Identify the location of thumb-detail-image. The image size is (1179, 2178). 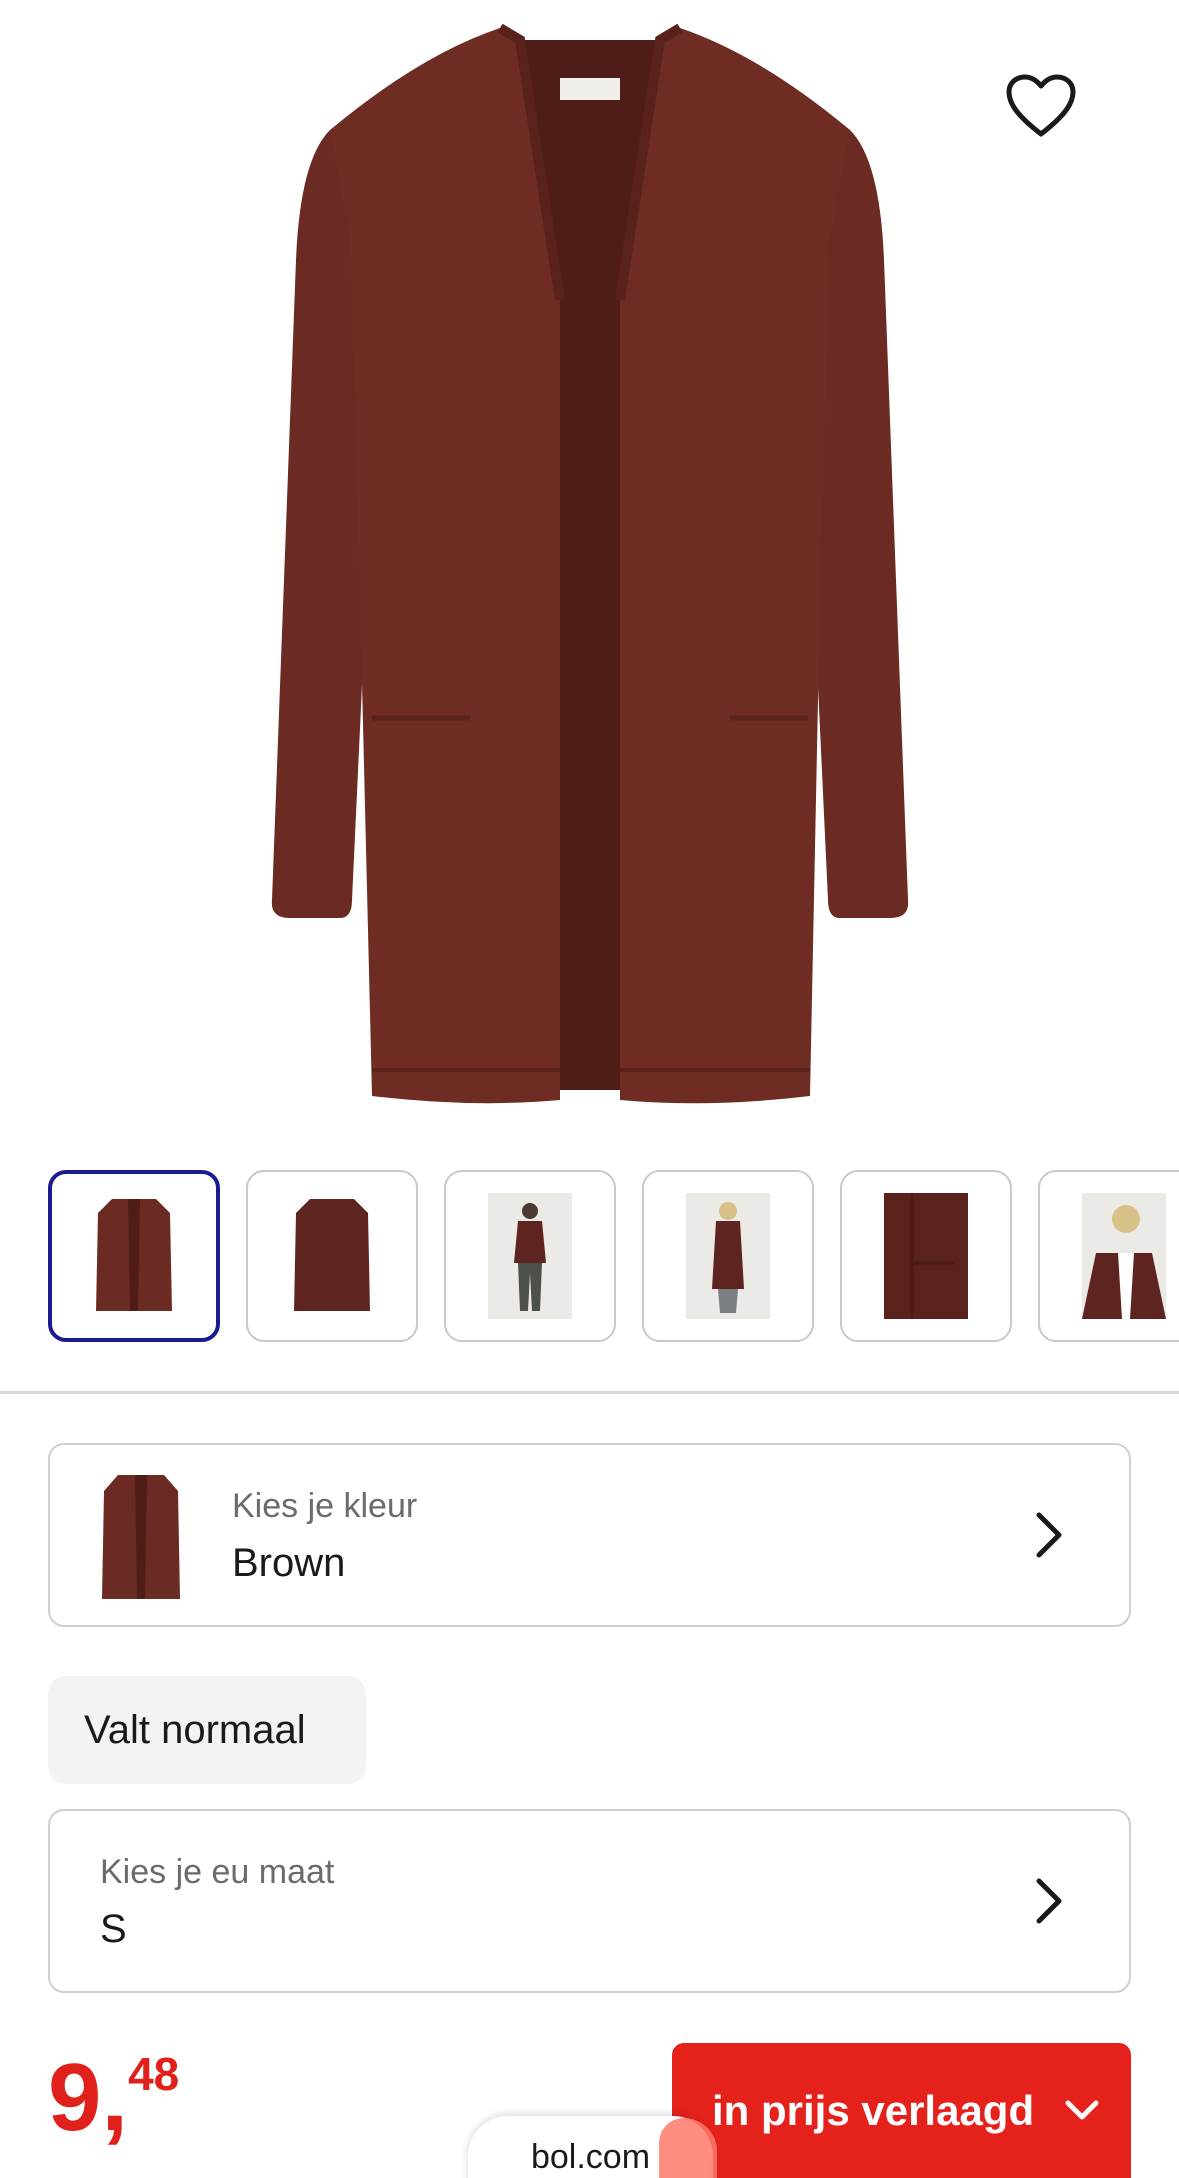
(926, 1256).